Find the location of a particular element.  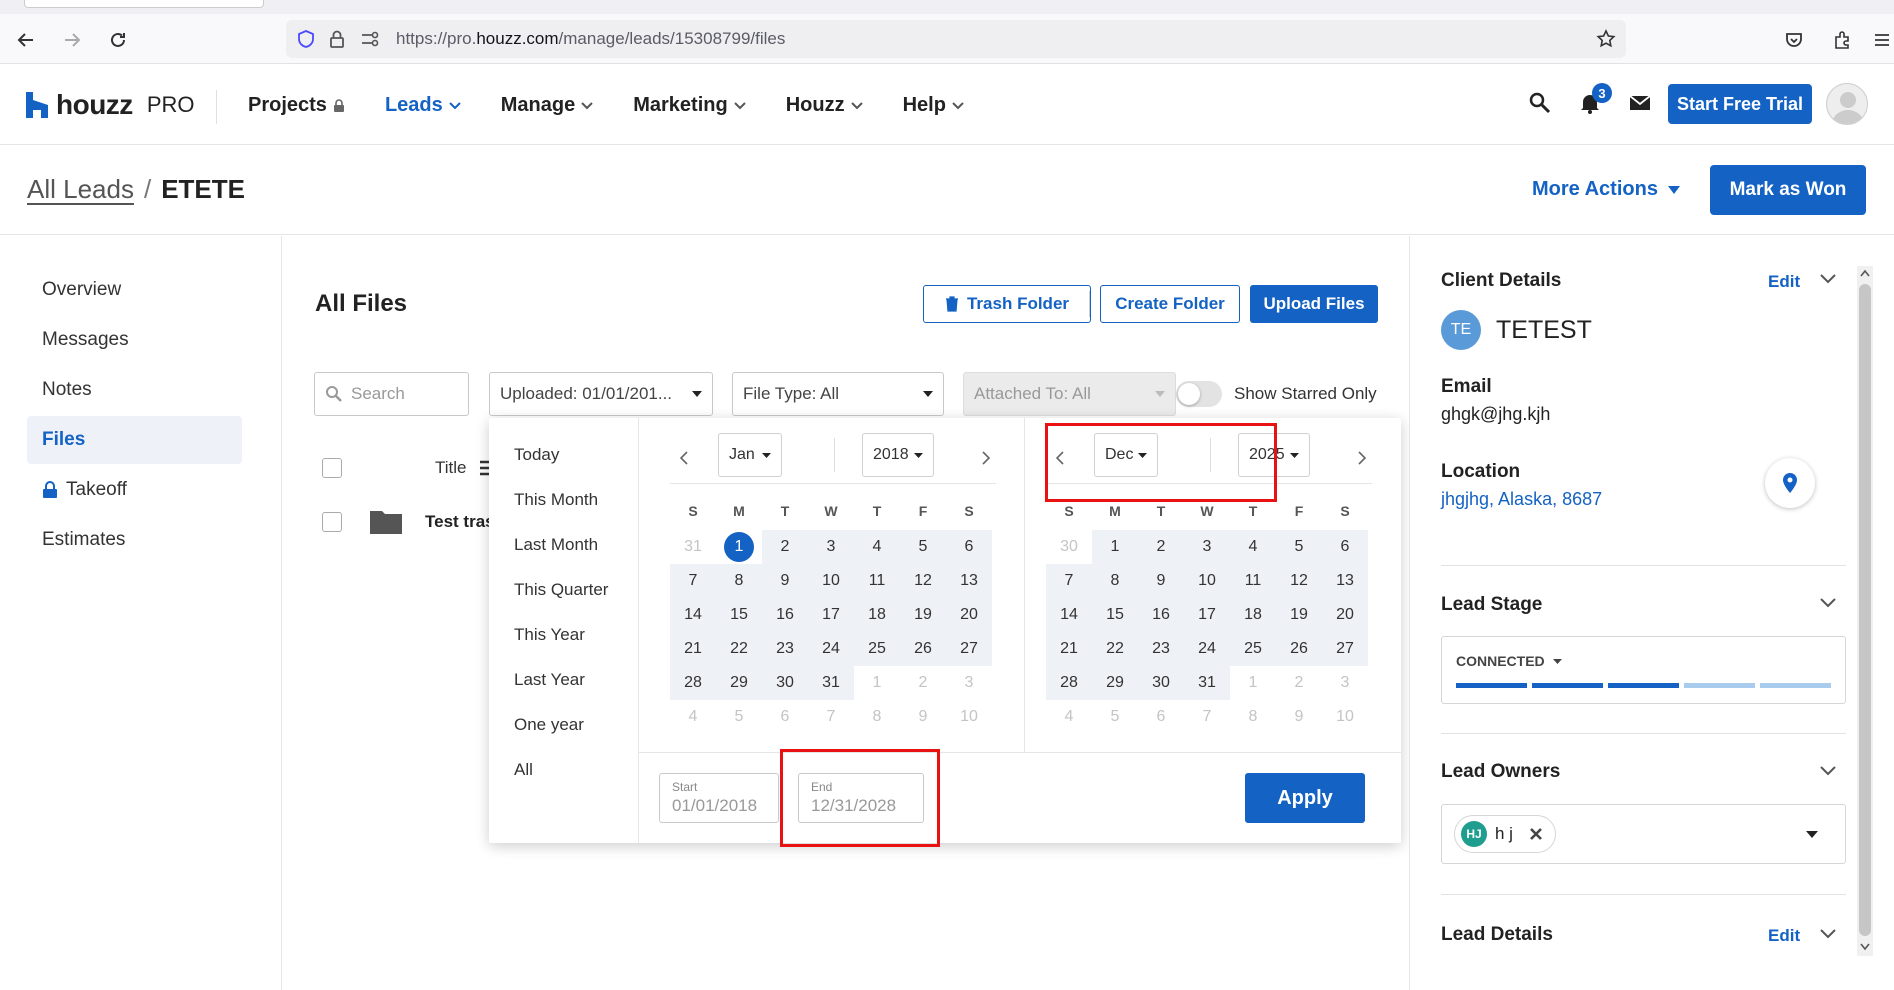

preset-today: Today is located at coordinates (536, 455).